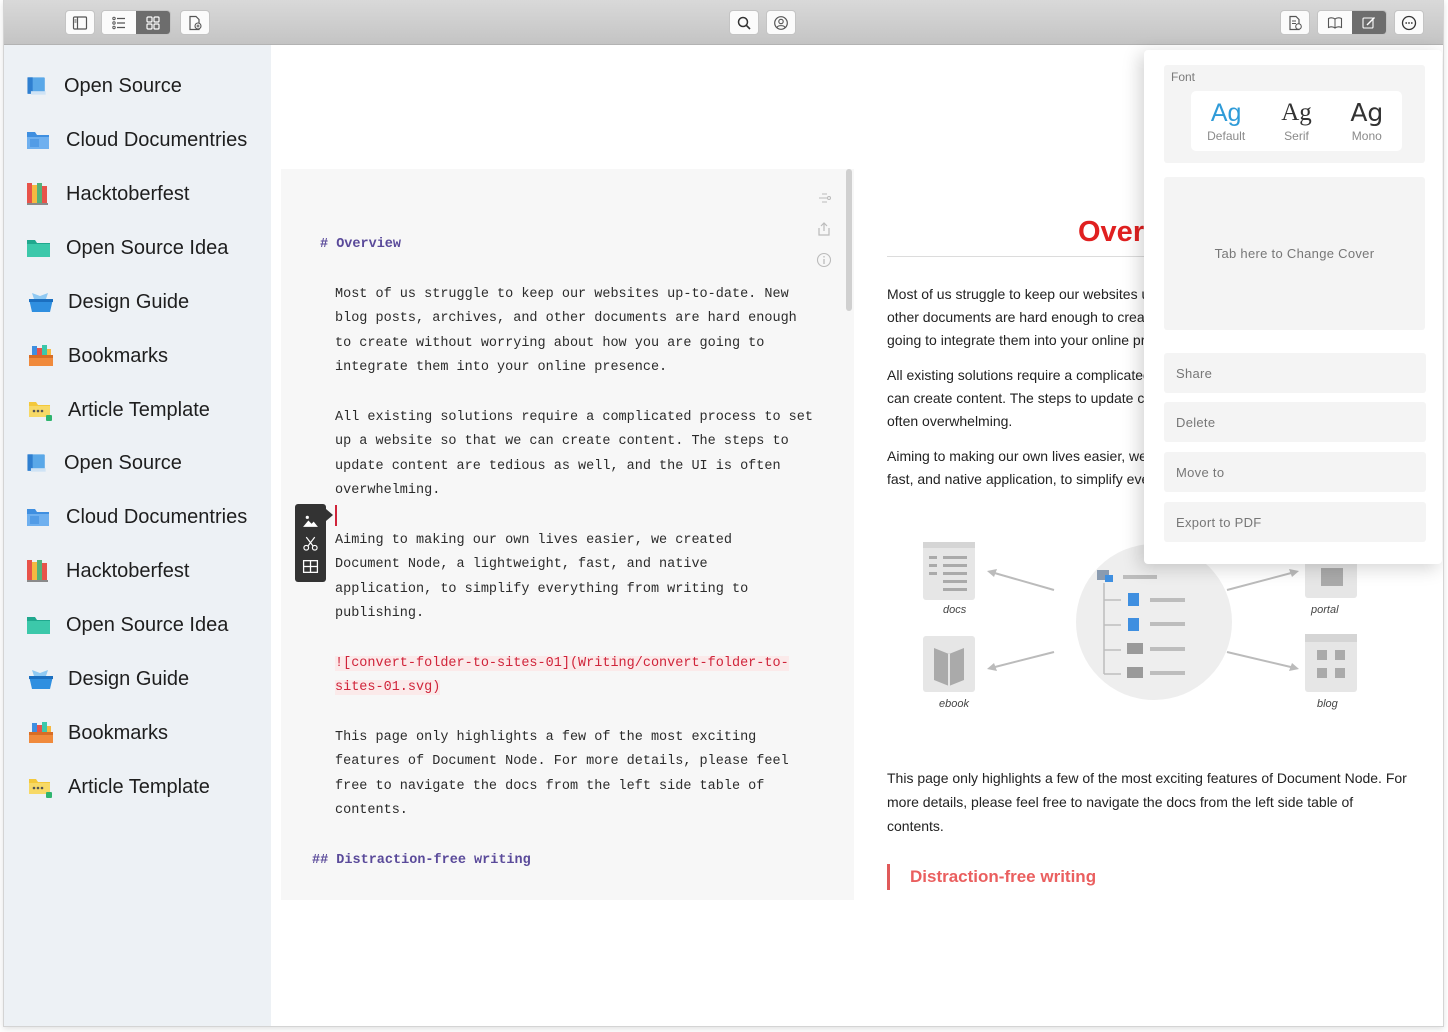  I want to click on font-picker: Font Ag Default Ag Serif Ag Mono, so click(1294, 114).